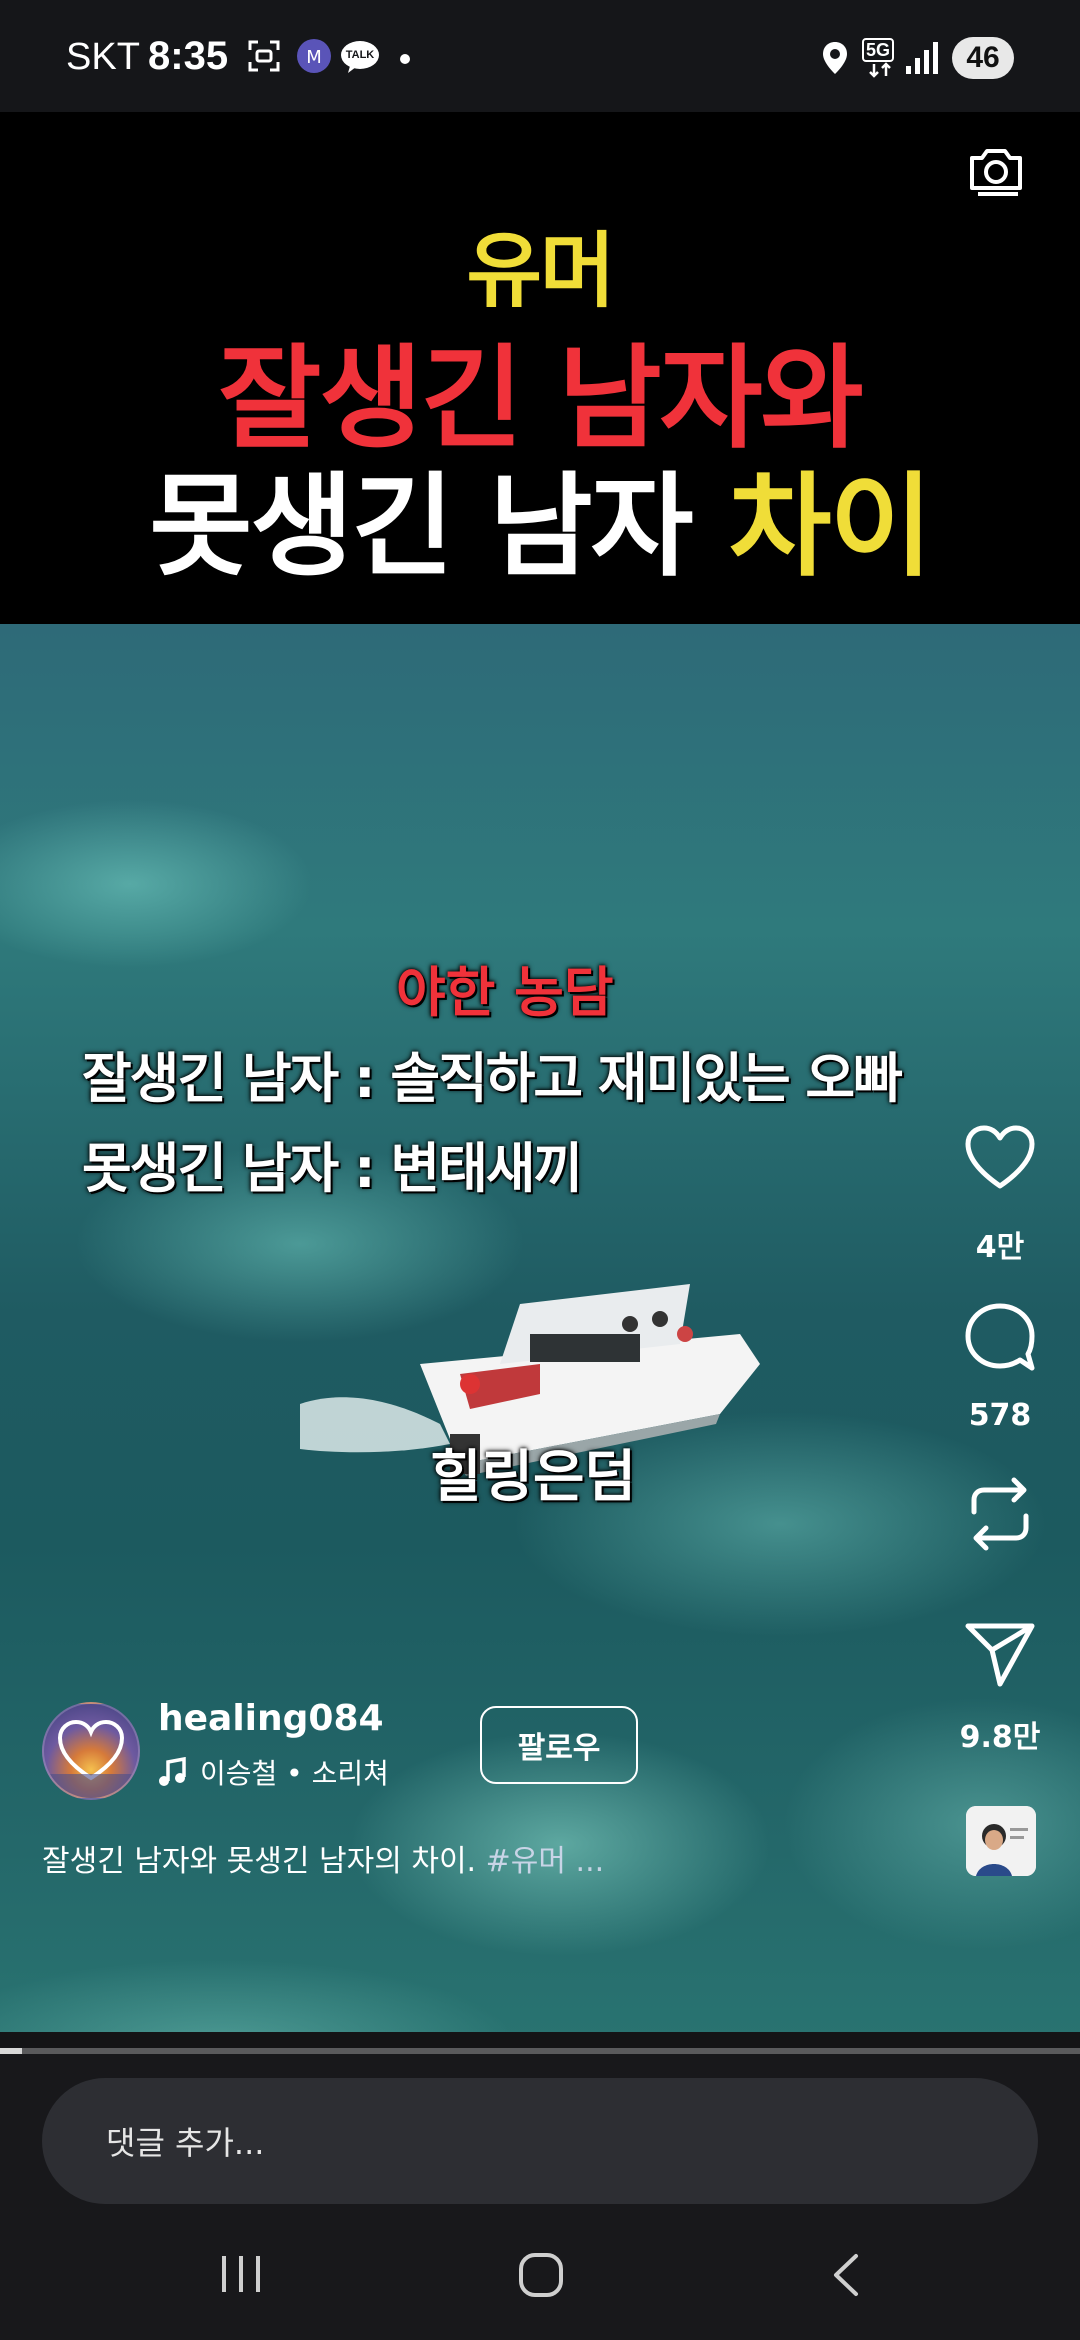 The height and width of the screenshot is (2340, 1080). I want to click on home-button, so click(541, 2277).